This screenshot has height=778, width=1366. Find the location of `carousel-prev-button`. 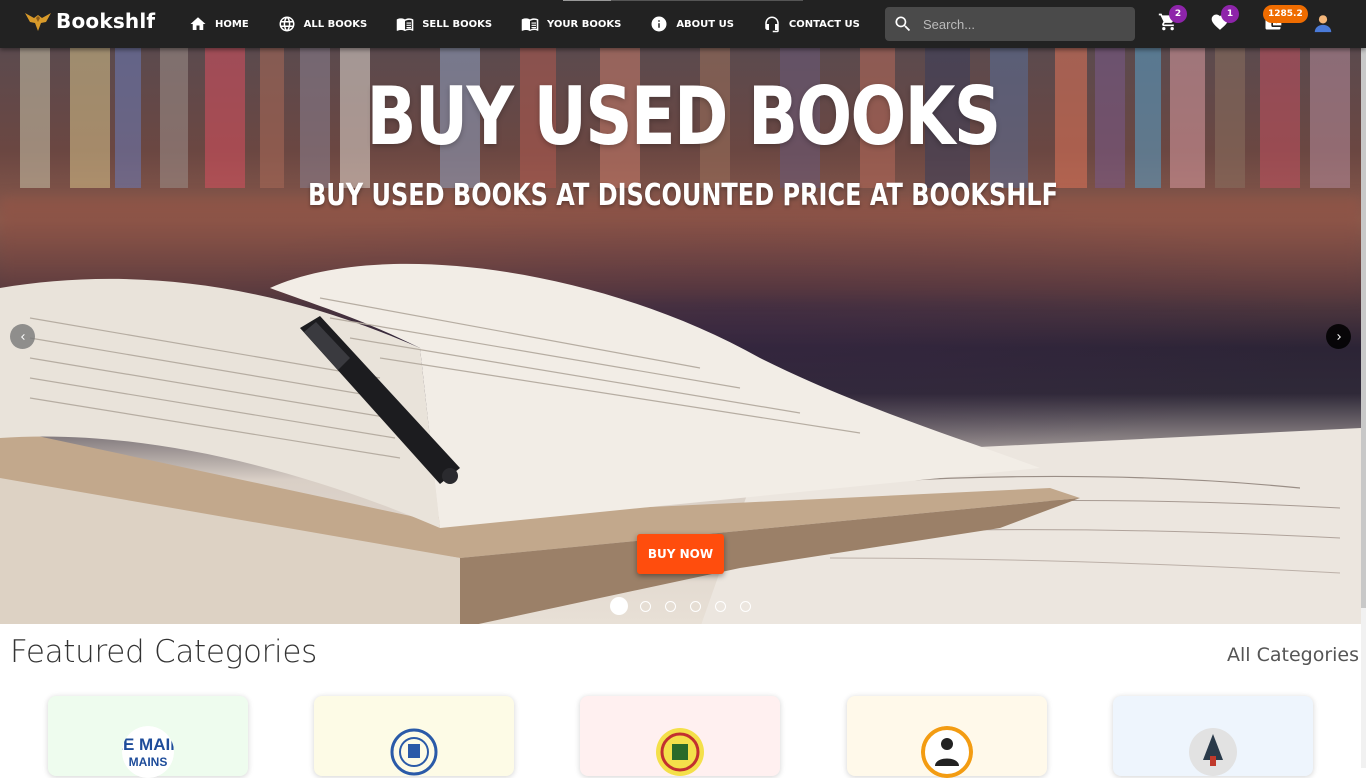

carousel-prev-button is located at coordinates (22, 336).